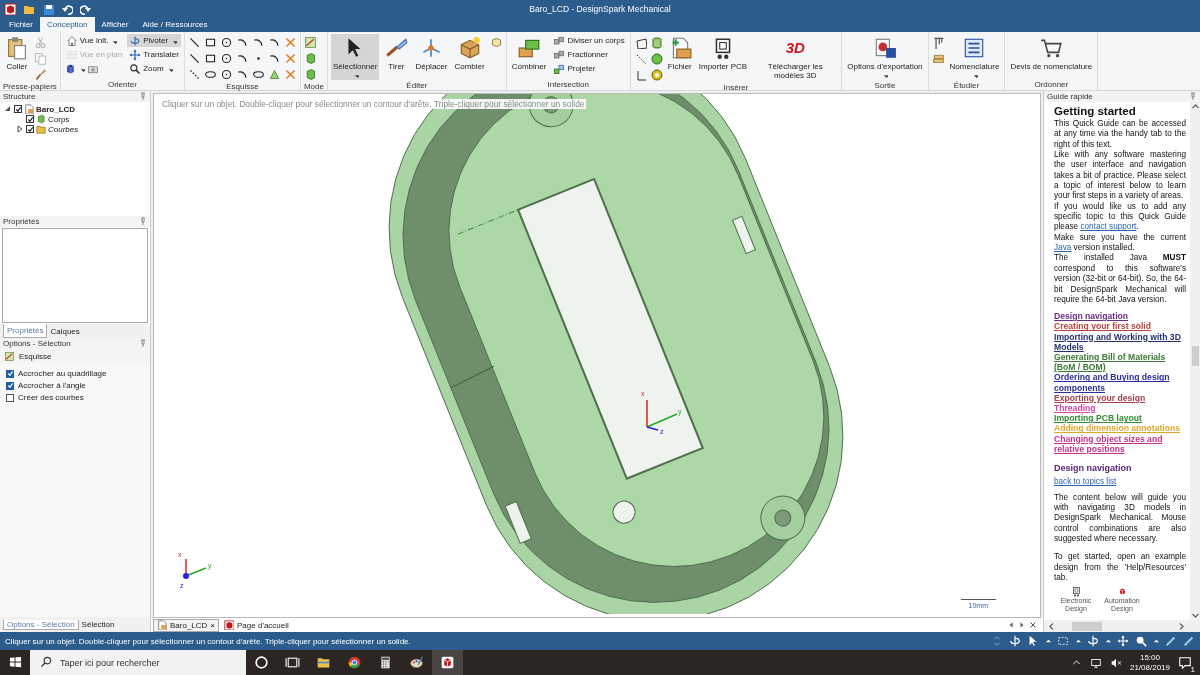 The height and width of the screenshot is (675, 1200). What do you see at coordinates (20, 129) in the screenshot?
I see `collapsed-triangle-icon` at bounding box center [20, 129].